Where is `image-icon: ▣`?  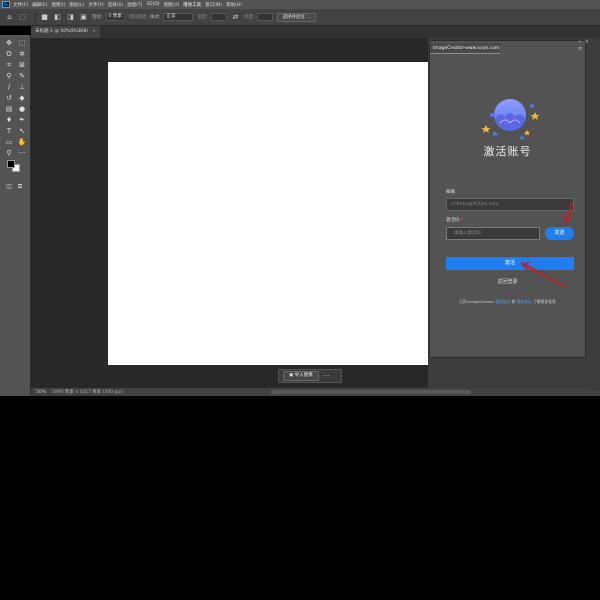
image-icon: ▣ is located at coordinates (291, 375).